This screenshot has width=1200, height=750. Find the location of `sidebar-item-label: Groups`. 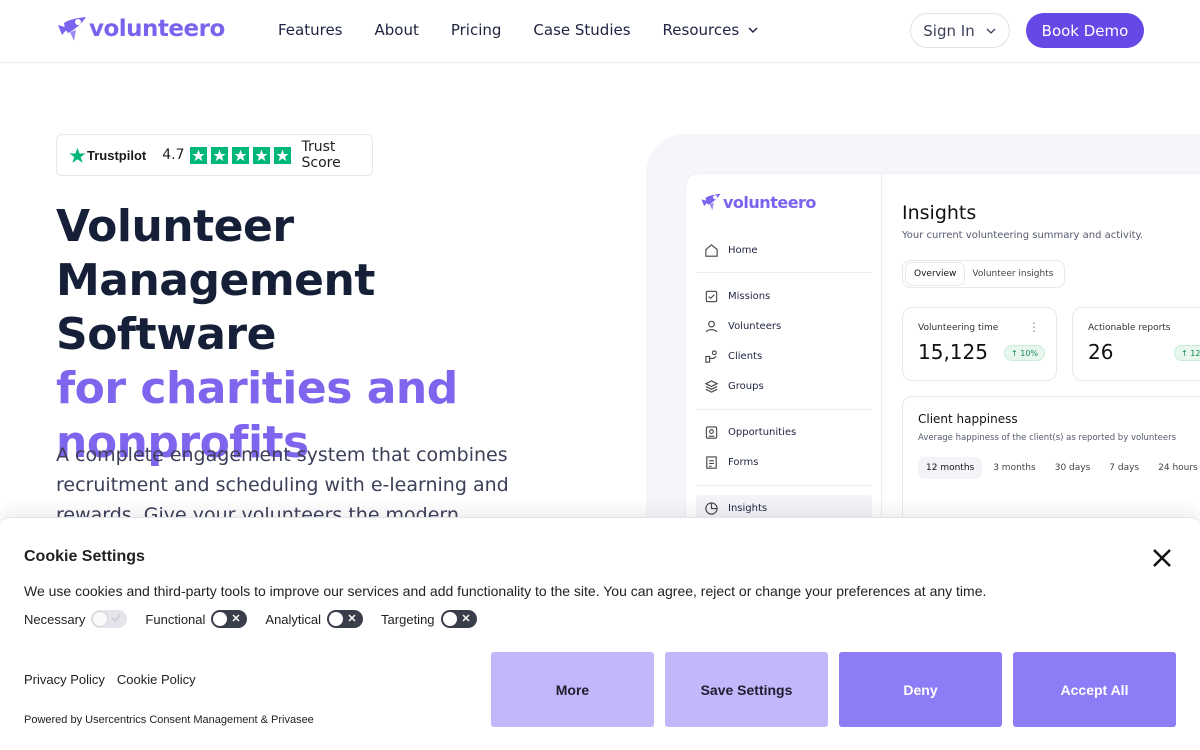

sidebar-item-label: Groups is located at coordinates (746, 386).